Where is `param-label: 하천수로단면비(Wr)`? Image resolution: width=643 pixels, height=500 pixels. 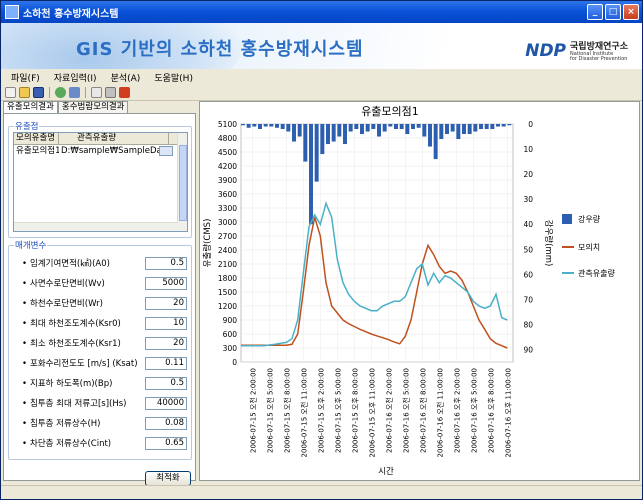 param-label: 하천수로단면비(Wr) is located at coordinates (66, 304).